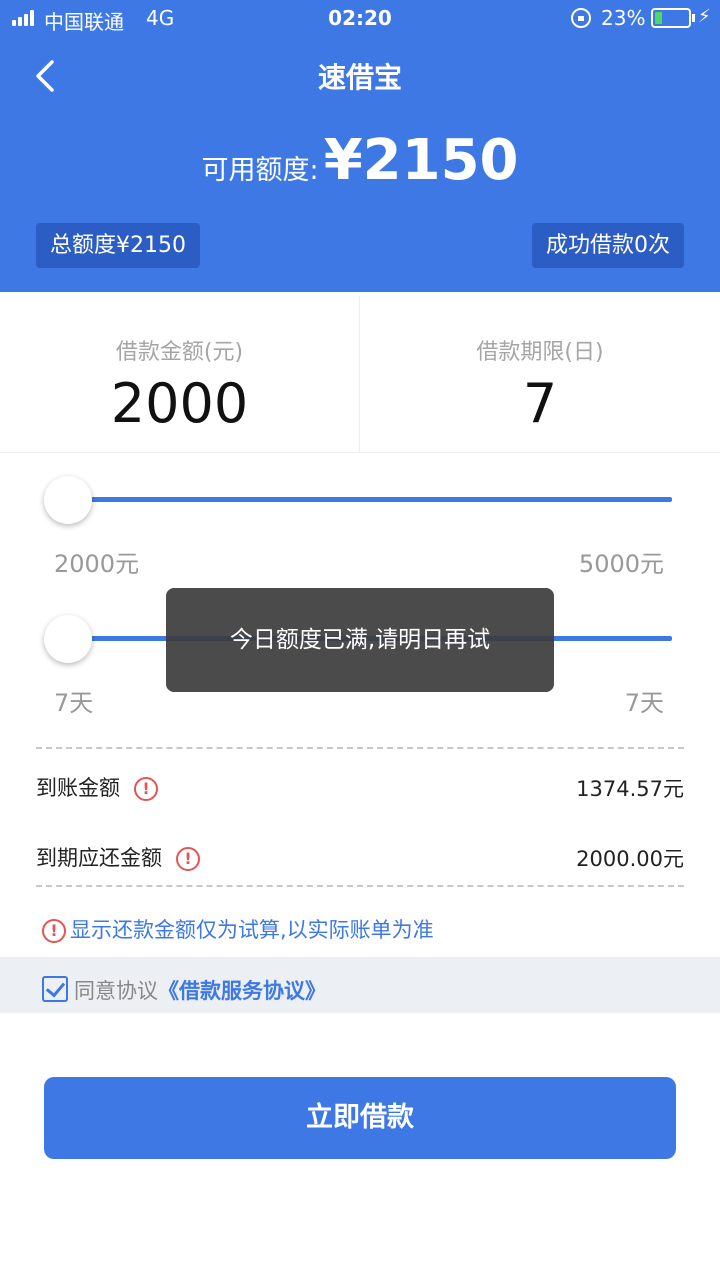  I want to click on calc-note-text: 显示还款金额仅为试算,以实际账单为准, so click(252, 930).